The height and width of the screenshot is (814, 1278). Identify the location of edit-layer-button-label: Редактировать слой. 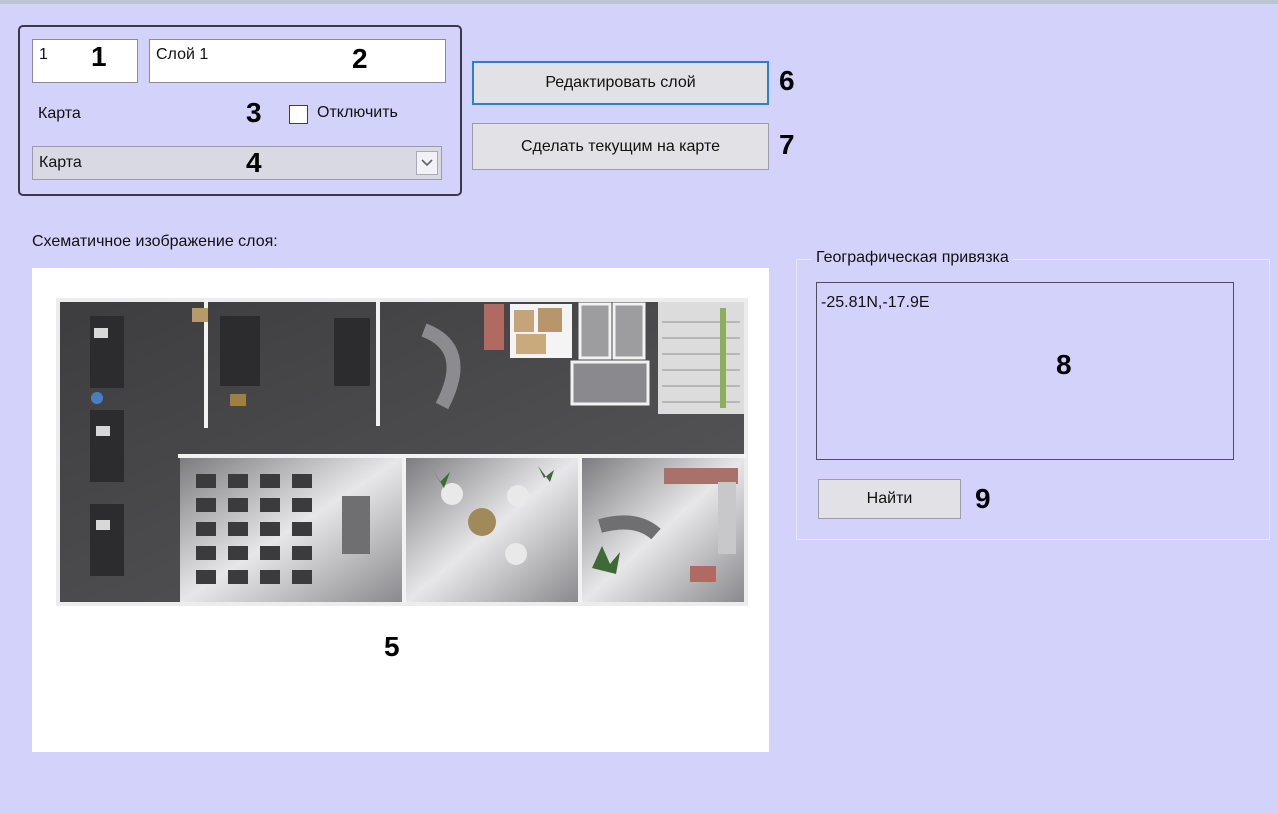
(620, 82).